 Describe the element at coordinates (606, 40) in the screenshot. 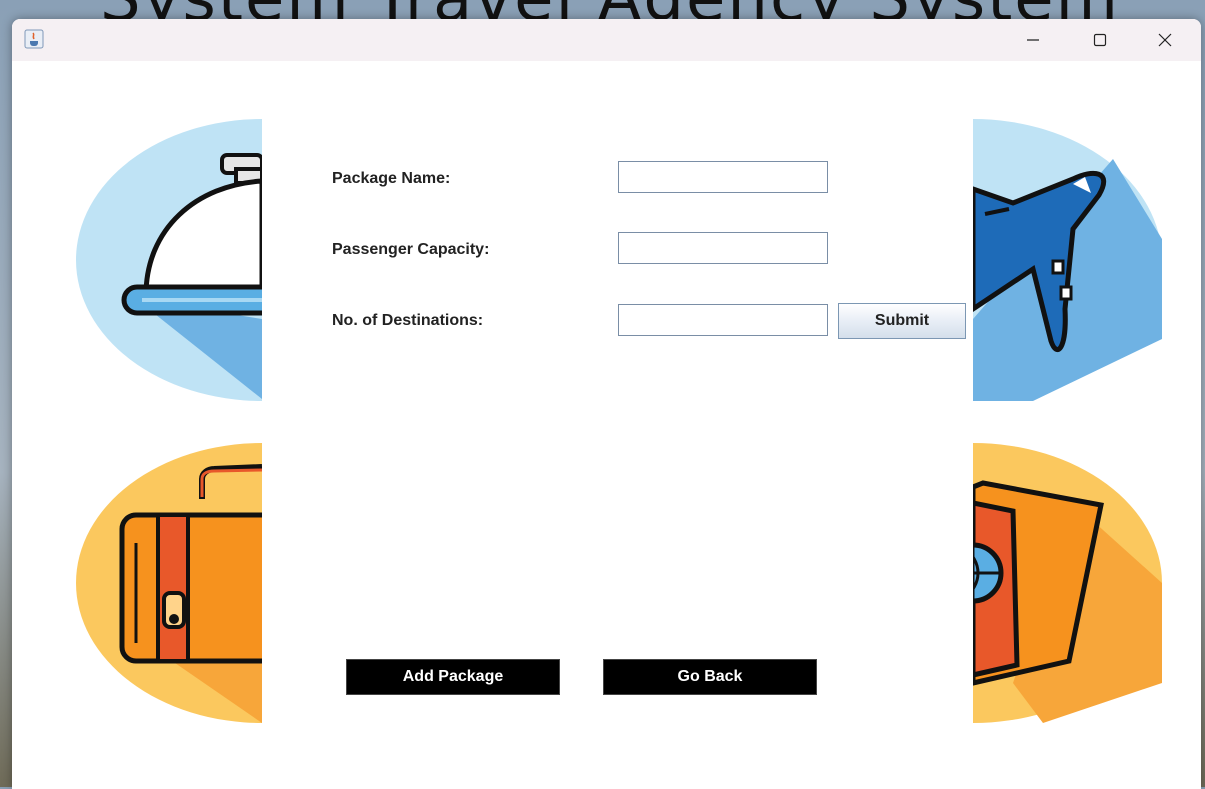

I see `title-bar` at that location.